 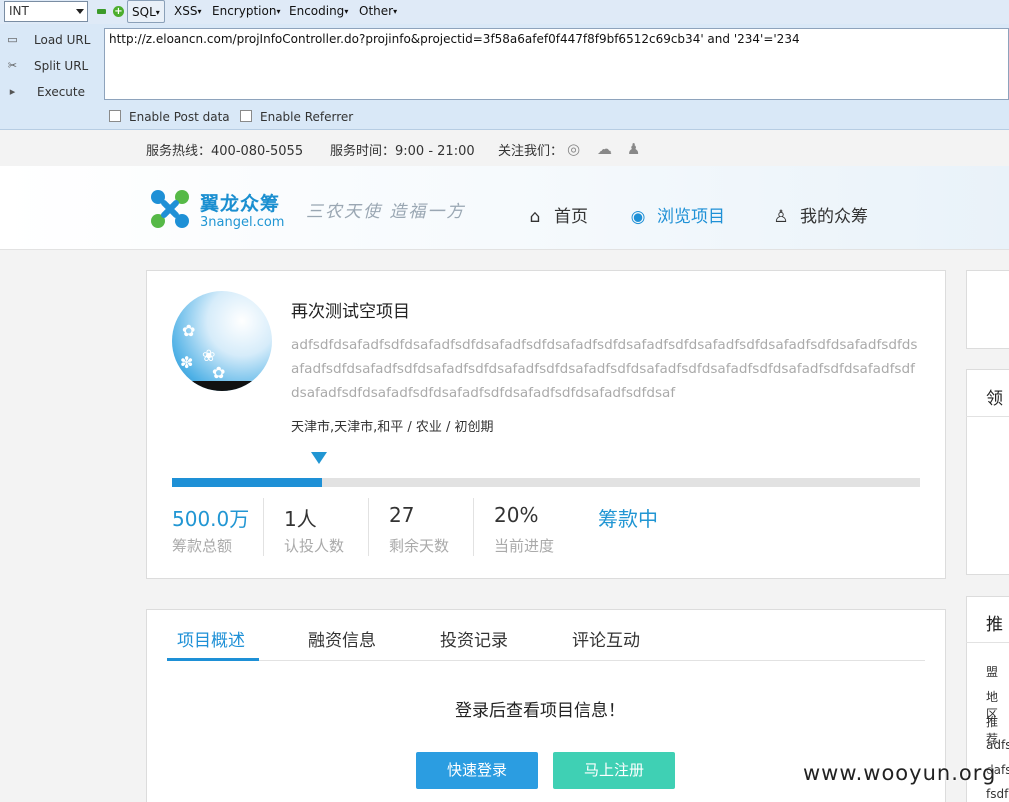 I want to click on stat-days-label: 剩余天数, so click(x=419, y=546).